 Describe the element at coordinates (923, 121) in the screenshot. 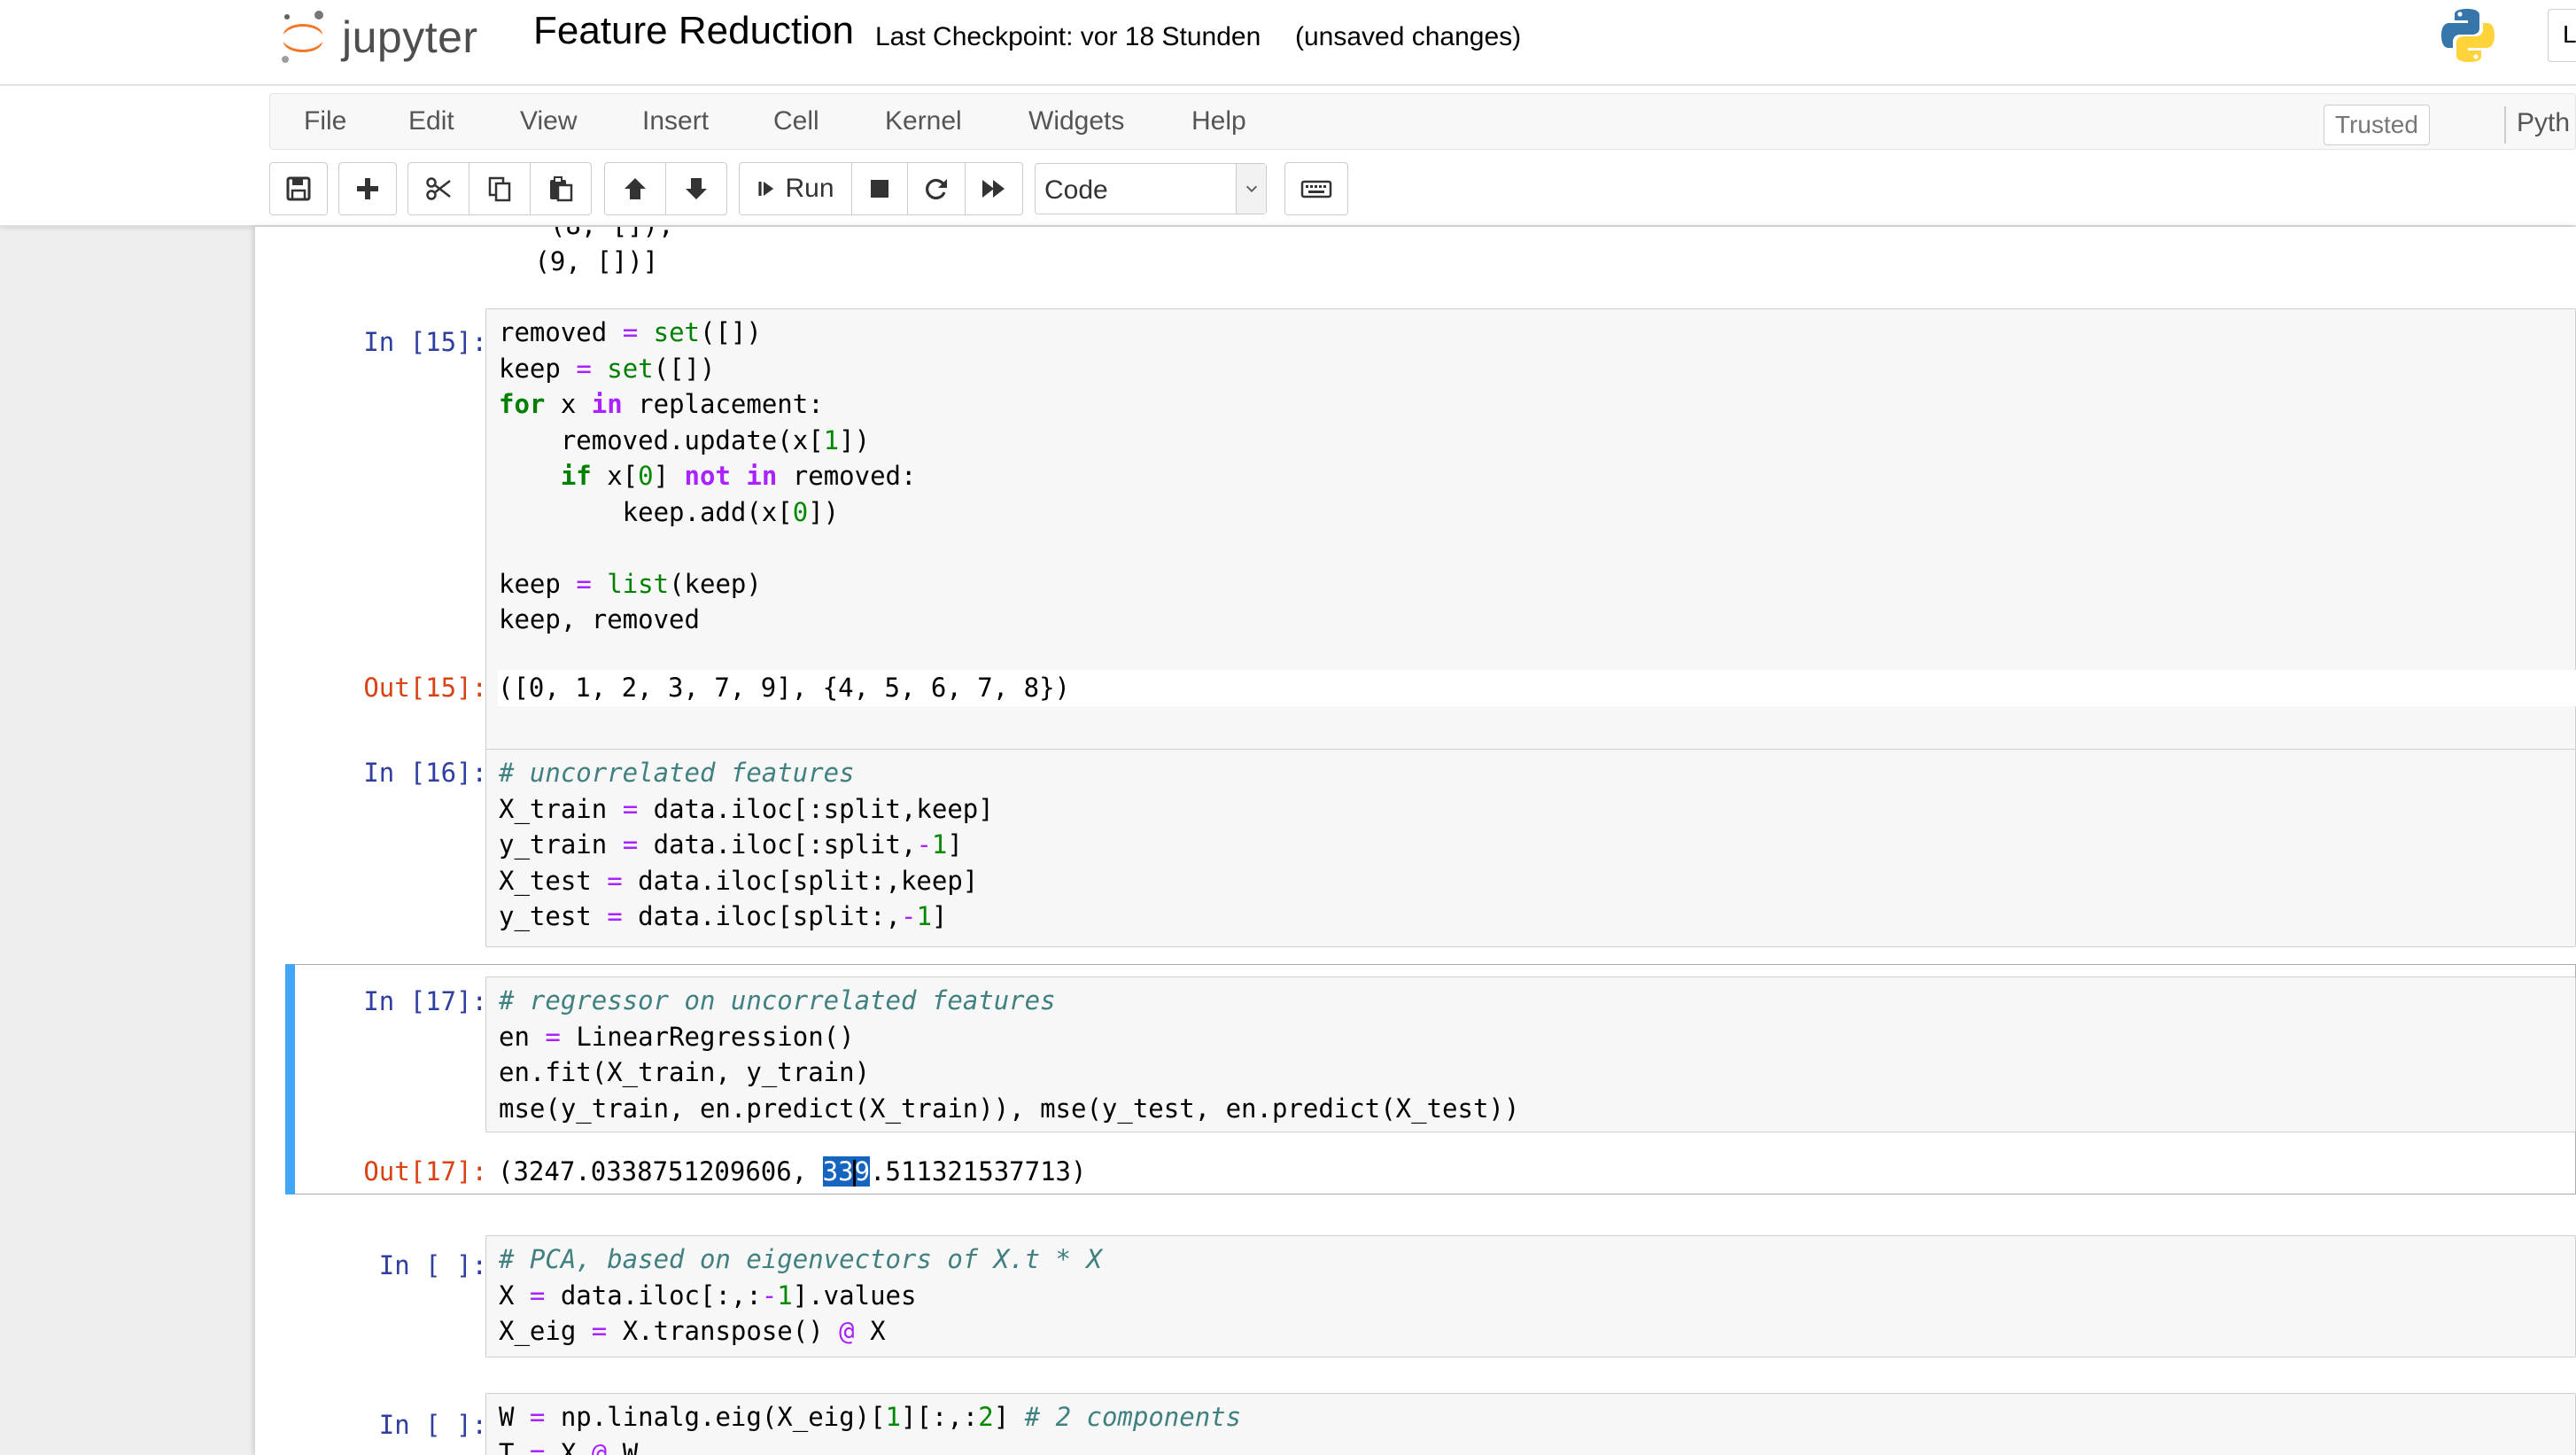

I see `menu-kernel: Kernel` at that location.